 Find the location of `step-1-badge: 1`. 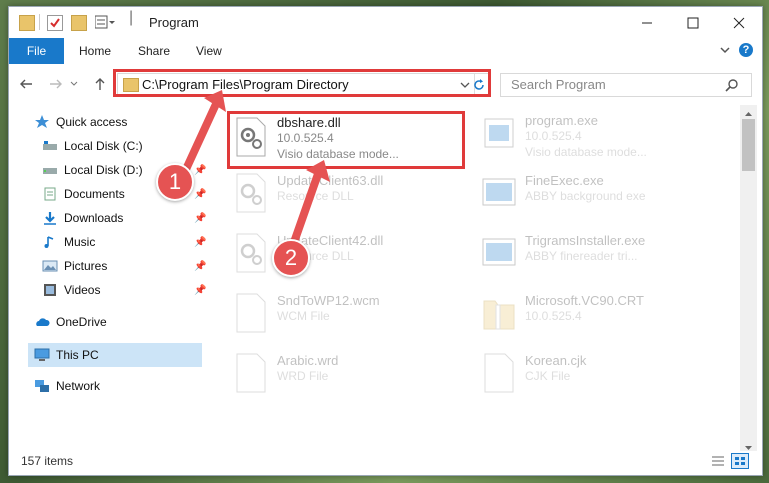

step-1-badge: 1 is located at coordinates (175, 182).